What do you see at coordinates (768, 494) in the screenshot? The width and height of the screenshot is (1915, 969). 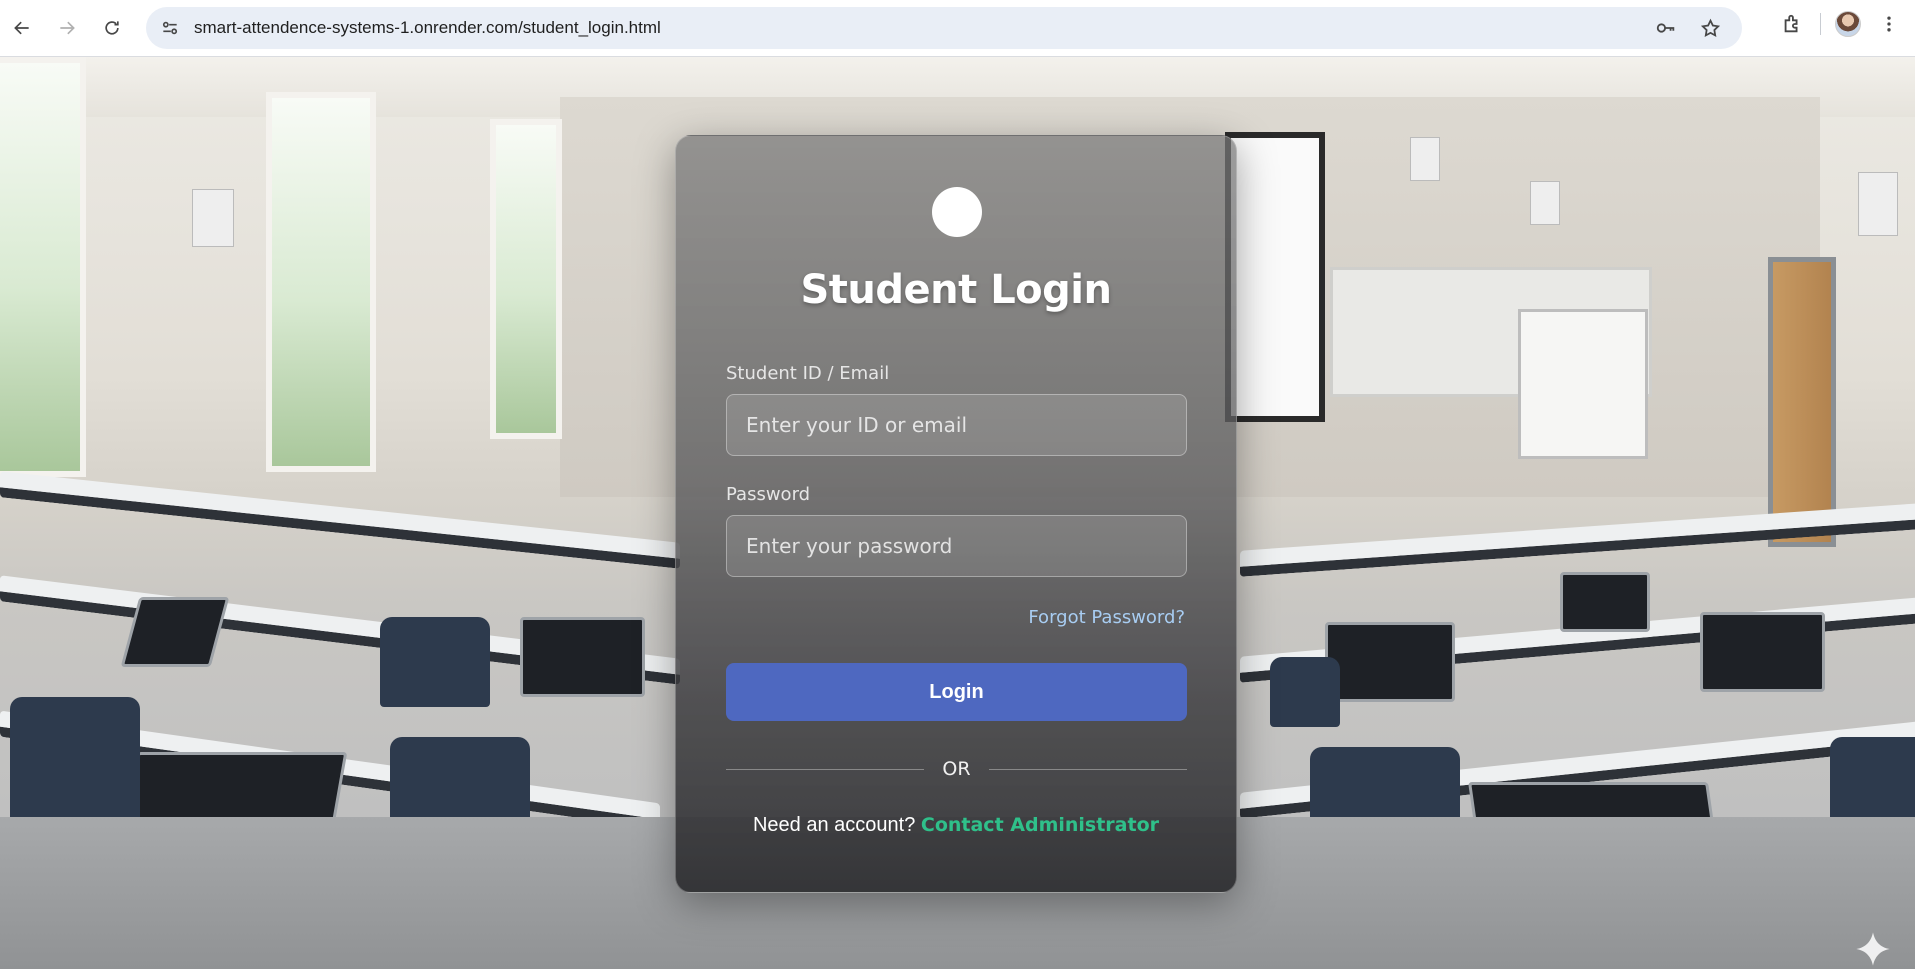 I see `password-label: Password` at bounding box center [768, 494].